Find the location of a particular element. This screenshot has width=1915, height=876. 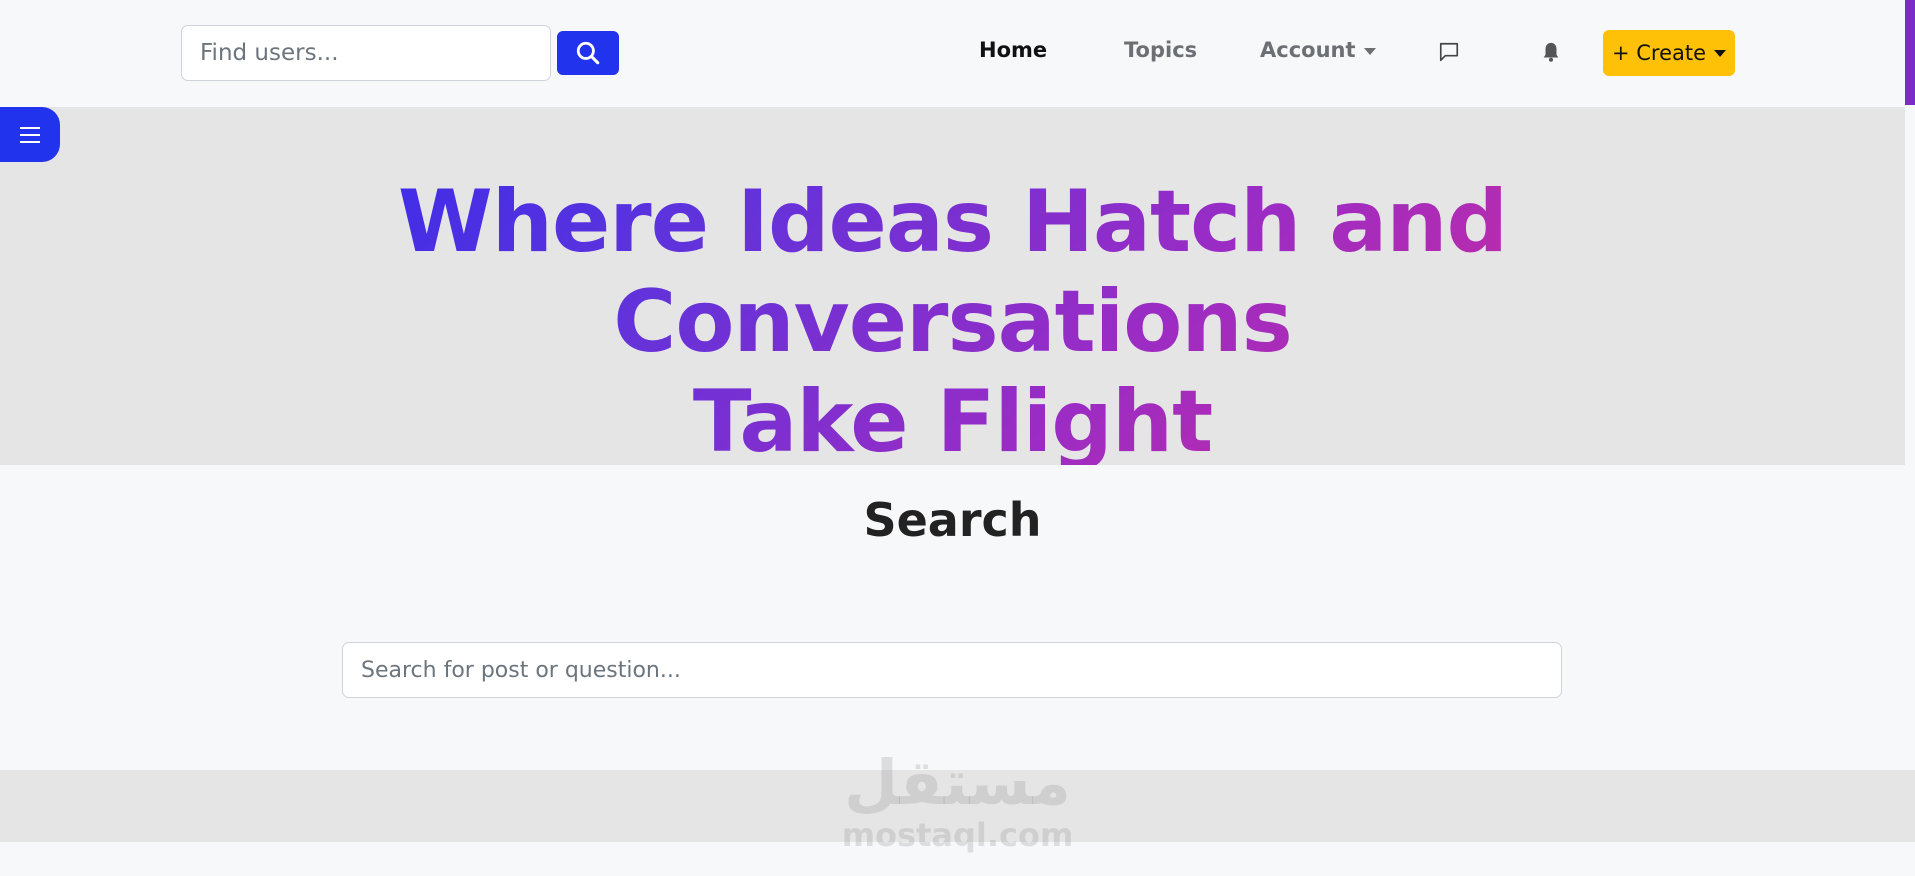

content-divider-band is located at coordinates (957, 806).